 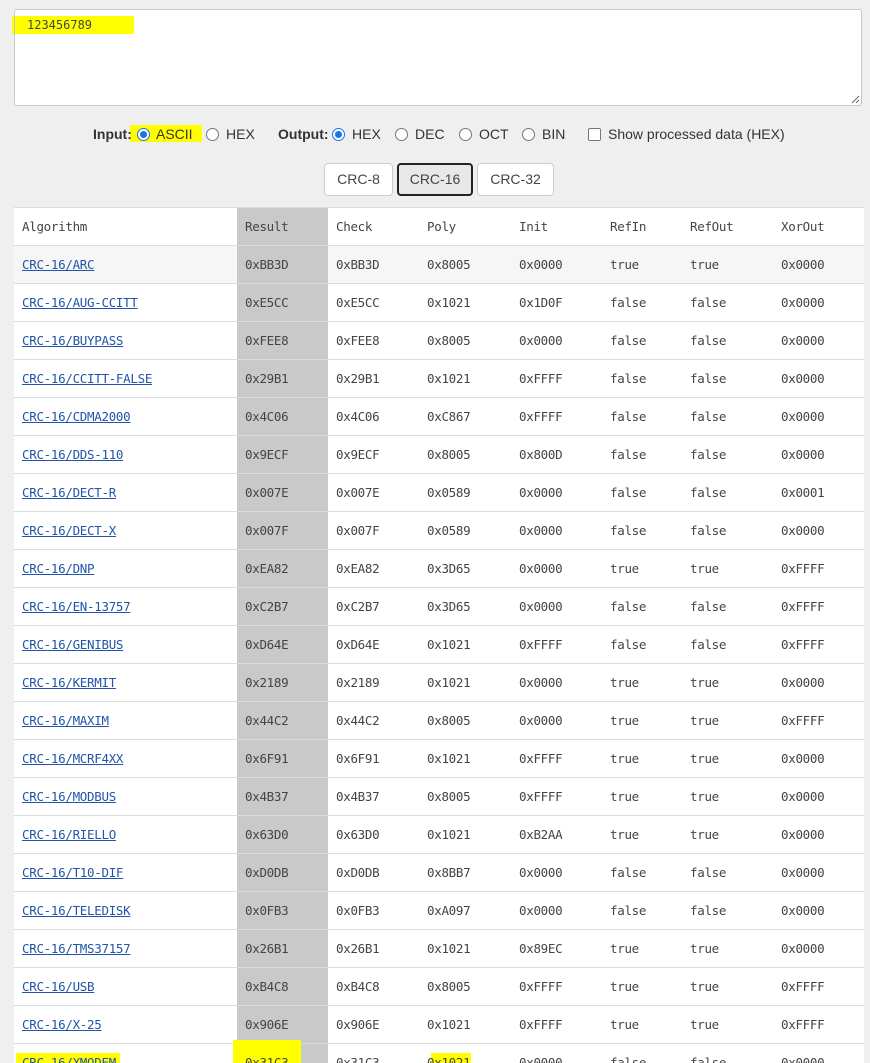 I want to click on show-processed-checkbox, so click(x=594, y=134).